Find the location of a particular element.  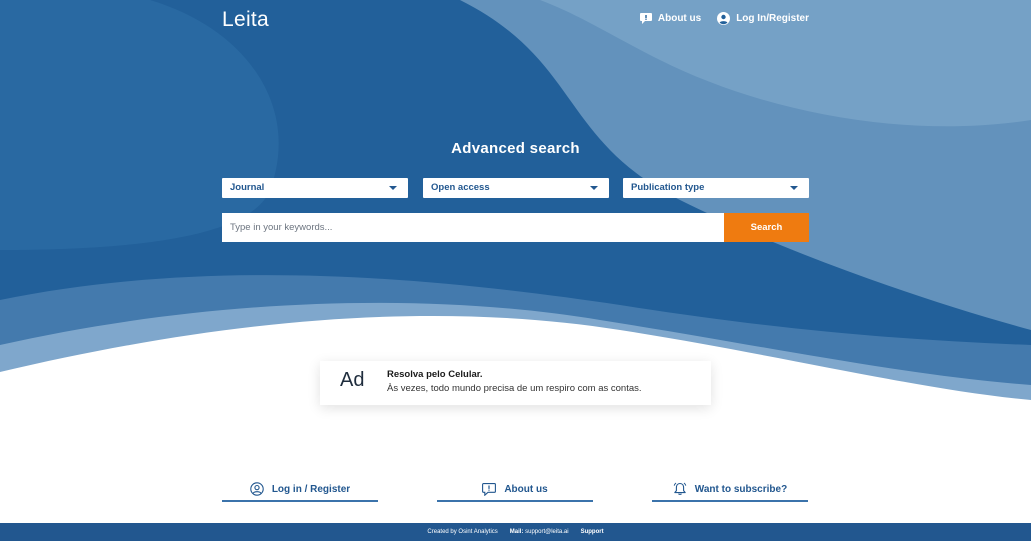

publication-type-select: Publication type is located at coordinates (716, 188).